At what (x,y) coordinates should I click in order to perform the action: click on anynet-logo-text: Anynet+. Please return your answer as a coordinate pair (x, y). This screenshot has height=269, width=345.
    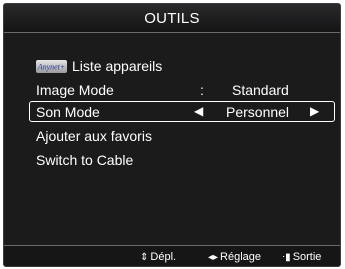
    Looking at the image, I should click on (51, 66).